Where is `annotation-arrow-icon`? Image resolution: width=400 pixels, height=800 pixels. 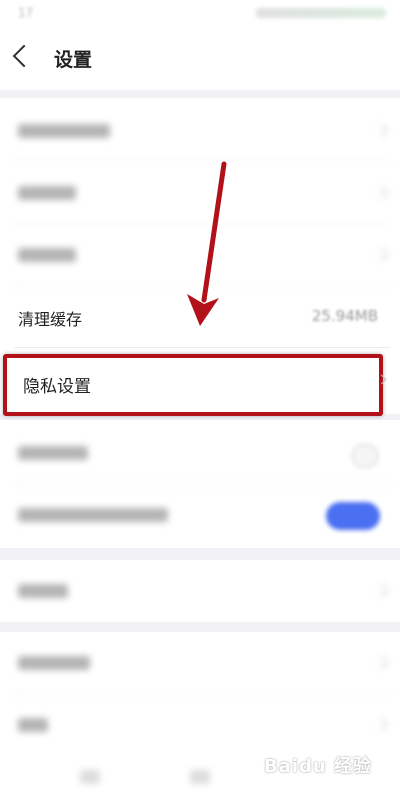
annotation-arrow-icon is located at coordinates (207, 243).